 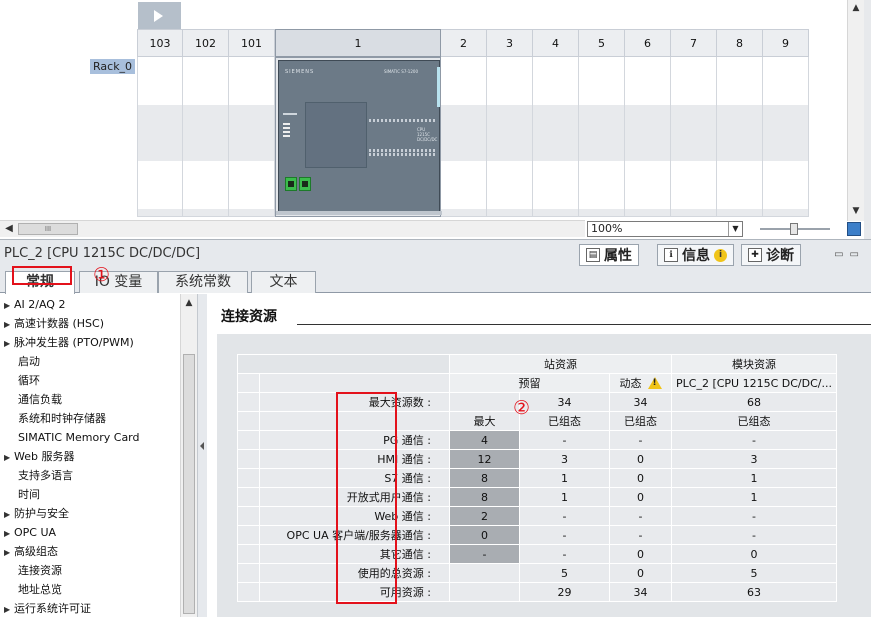 What do you see at coordinates (609, 255) in the screenshot?
I see `tab-properties: ▤ 属性` at bounding box center [609, 255].